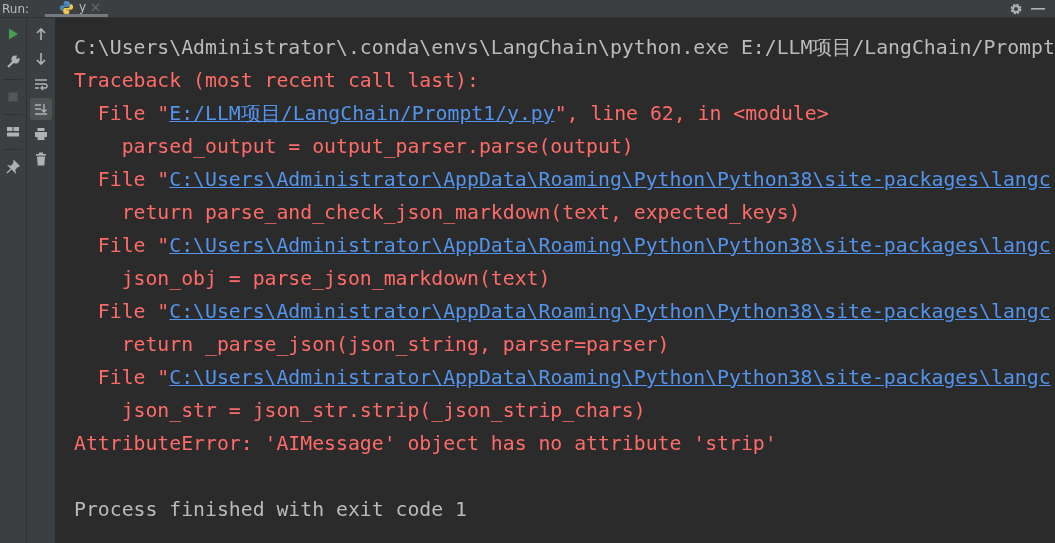 The width and height of the screenshot is (1055, 543). I want to click on console-text: Traceback (most recent call last):, so click(276, 80).